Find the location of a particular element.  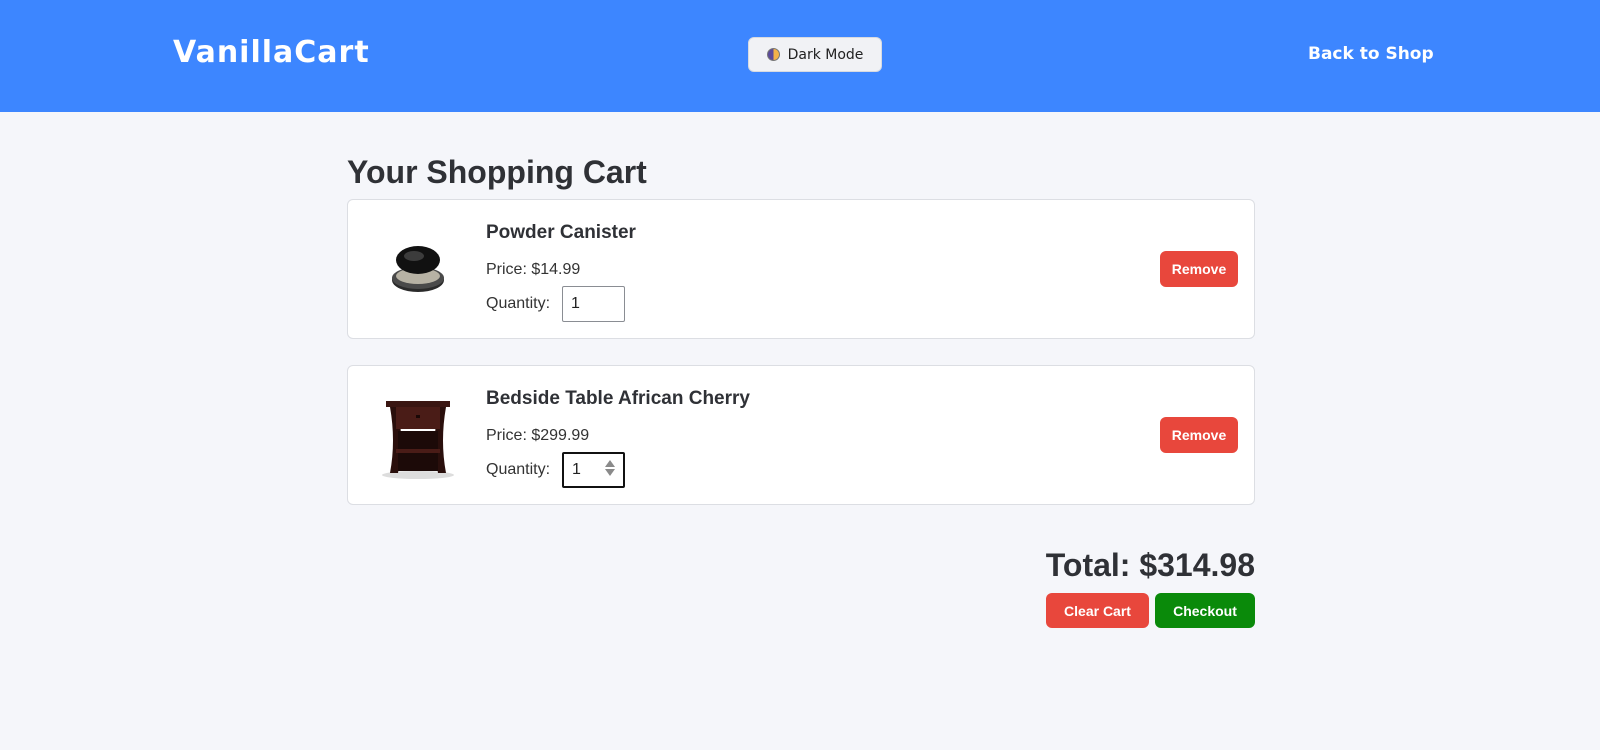

top-header: VanillaCart Dark Mode Back to Shop is located at coordinates (800, 56).